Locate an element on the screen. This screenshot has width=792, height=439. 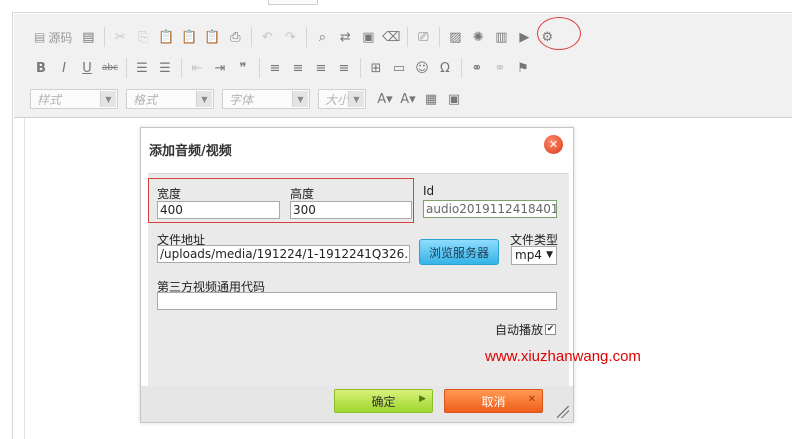
outdent-button: ⇤ is located at coordinates (197, 68).